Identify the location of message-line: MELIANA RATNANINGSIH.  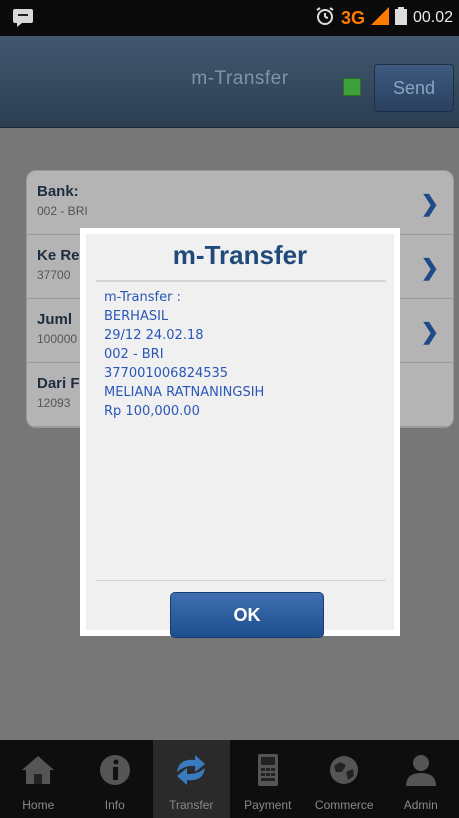
(184, 392).